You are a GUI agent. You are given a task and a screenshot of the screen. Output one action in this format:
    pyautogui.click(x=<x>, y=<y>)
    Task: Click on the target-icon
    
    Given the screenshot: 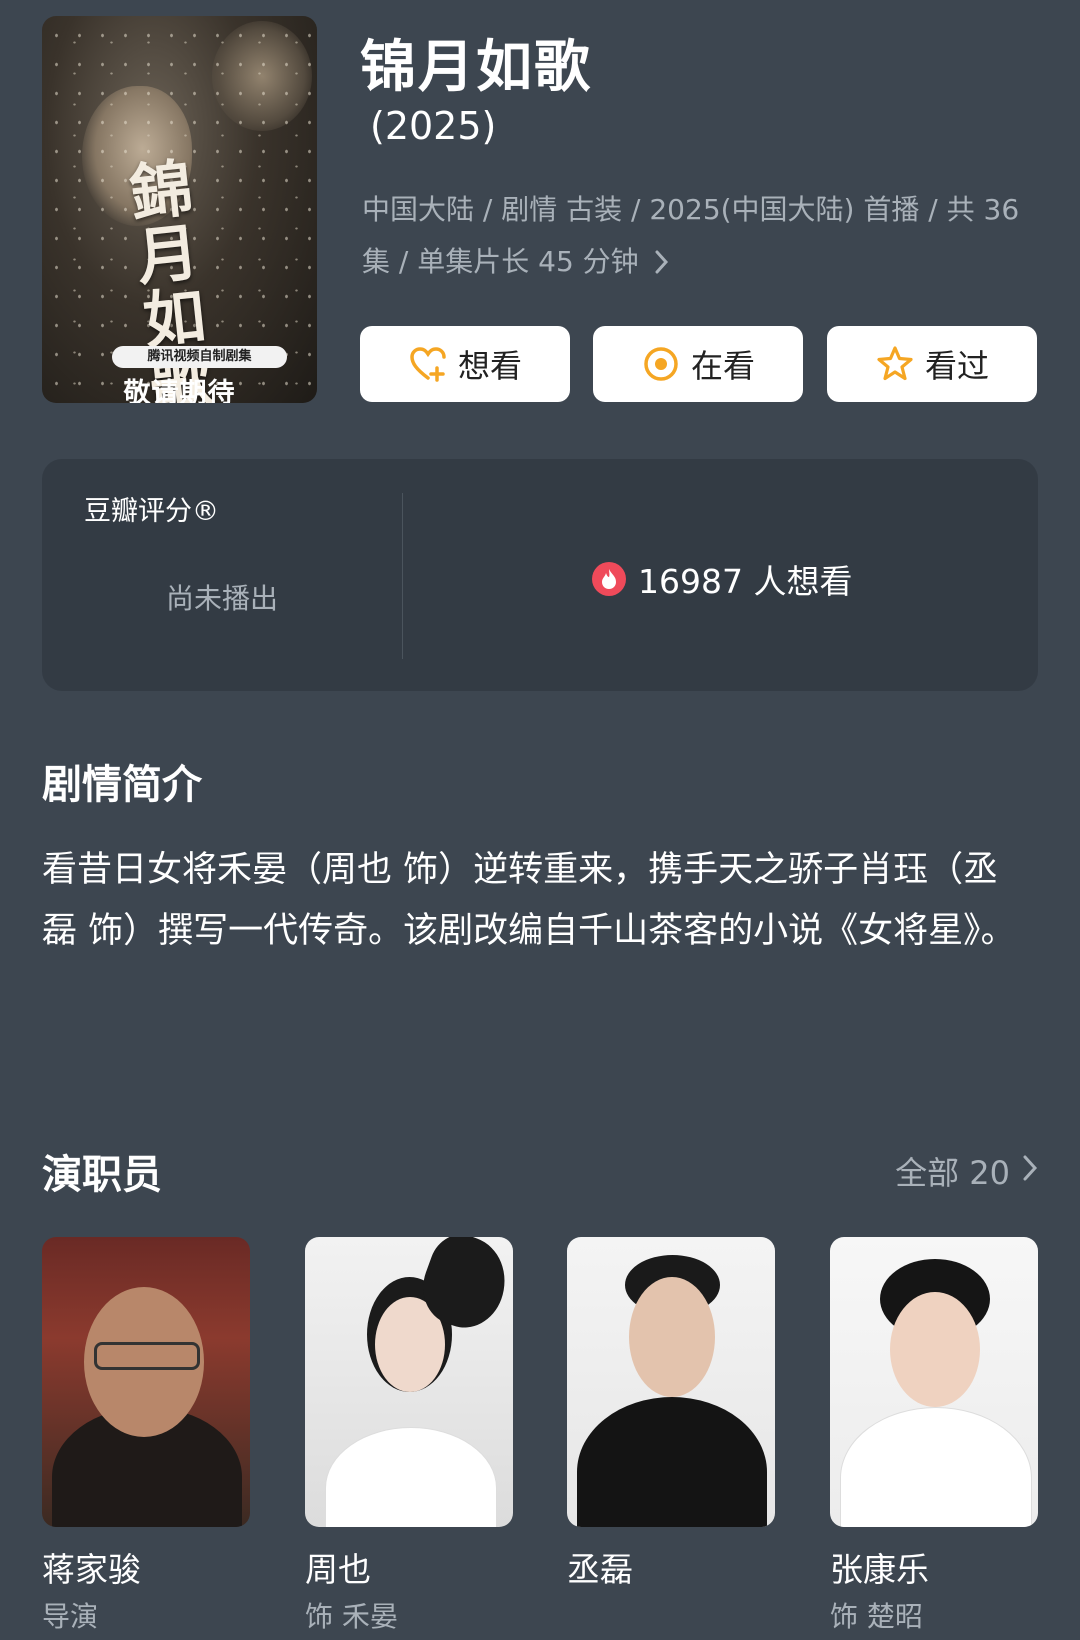 What is the action you would take?
    pyautogui.click(x=661, y=364)
    